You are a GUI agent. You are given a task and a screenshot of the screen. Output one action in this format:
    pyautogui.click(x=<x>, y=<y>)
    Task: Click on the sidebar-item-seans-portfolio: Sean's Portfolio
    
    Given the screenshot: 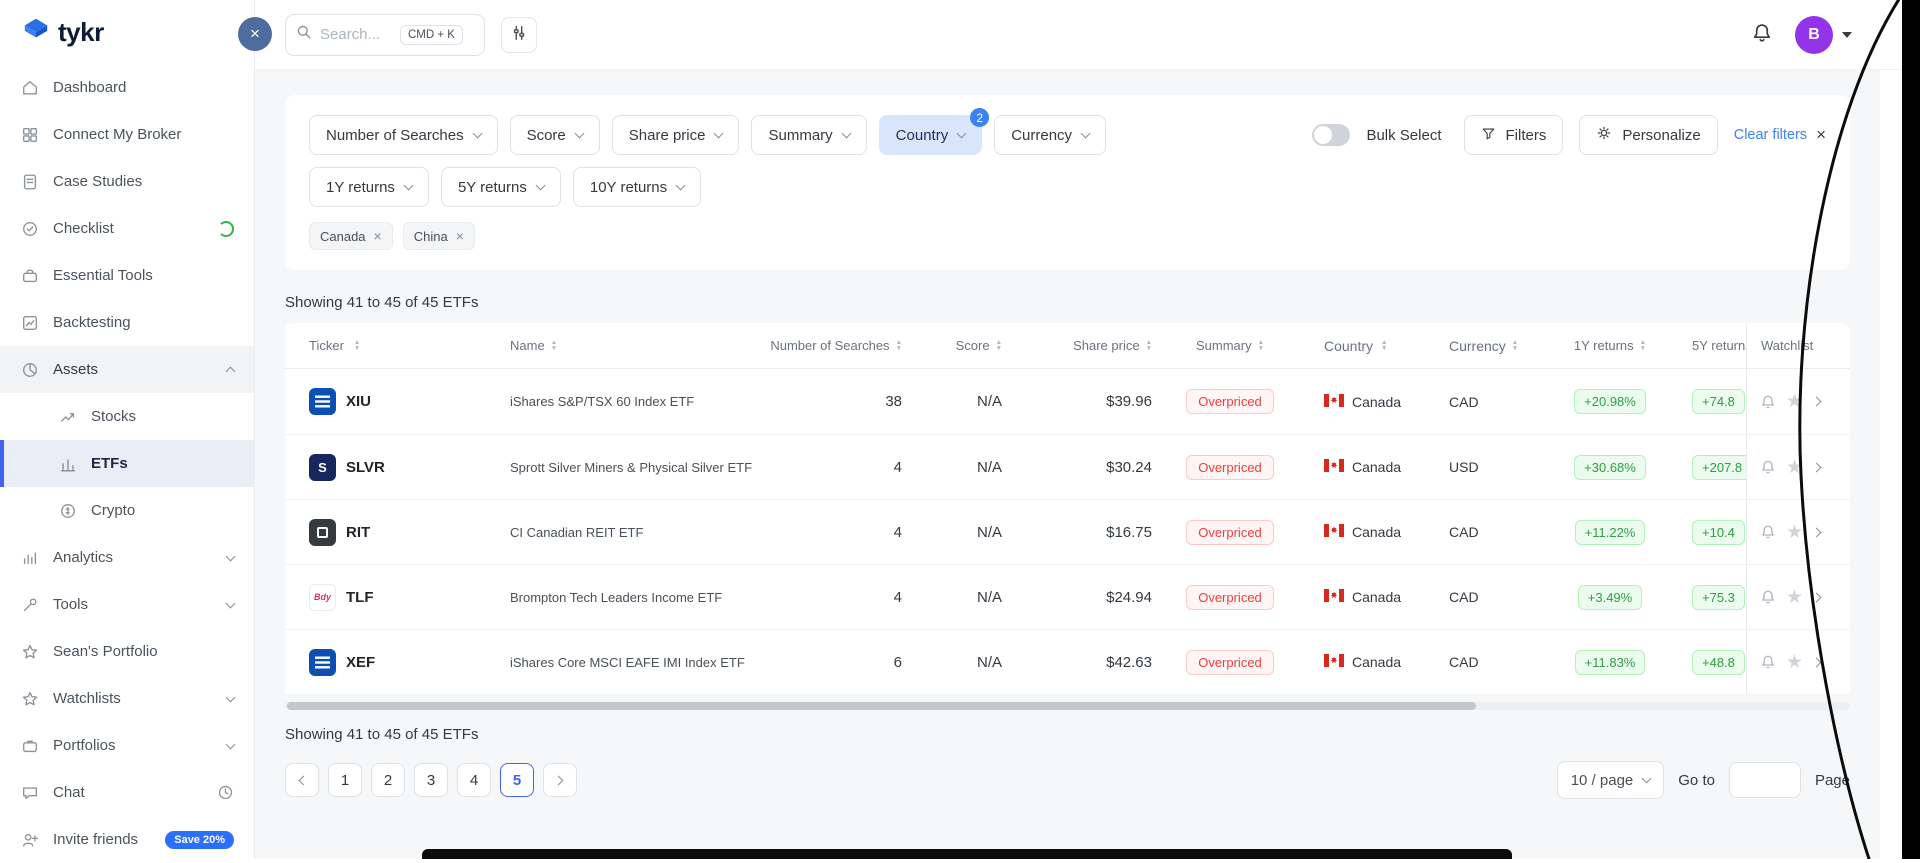 What is the action you would take?
    pyautogui.click(x=127, y=651)
    